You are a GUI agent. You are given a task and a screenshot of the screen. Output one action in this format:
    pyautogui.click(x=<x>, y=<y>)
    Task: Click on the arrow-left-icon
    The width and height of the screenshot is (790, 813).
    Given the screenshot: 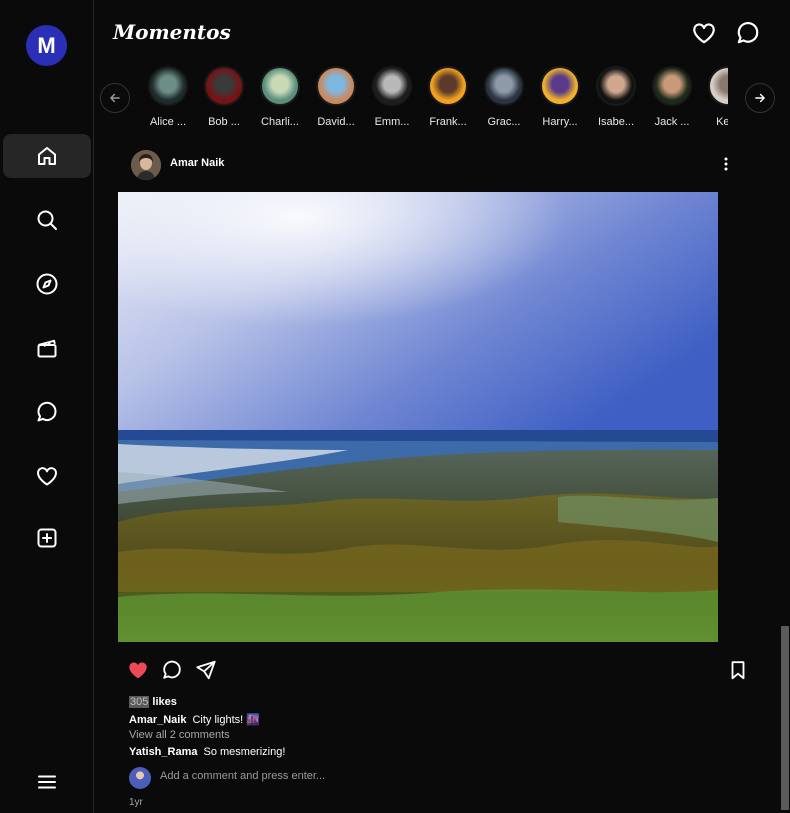 What is the action you would take?
    pyautogui.click(x=115, y=98)
    